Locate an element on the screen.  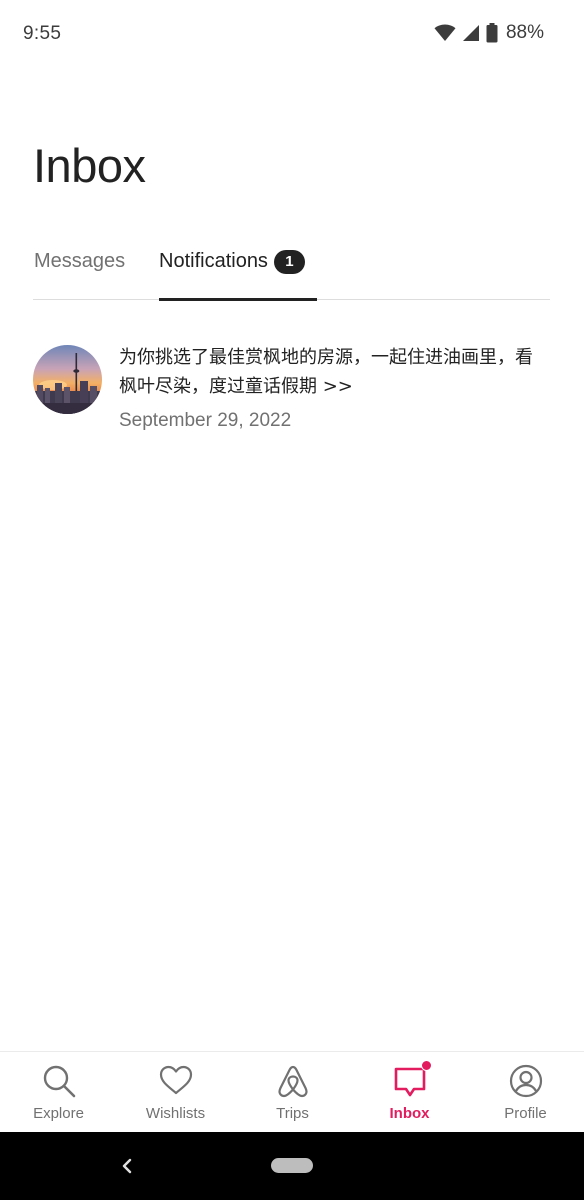
profile-icon is located at coordinates (525, 1081).